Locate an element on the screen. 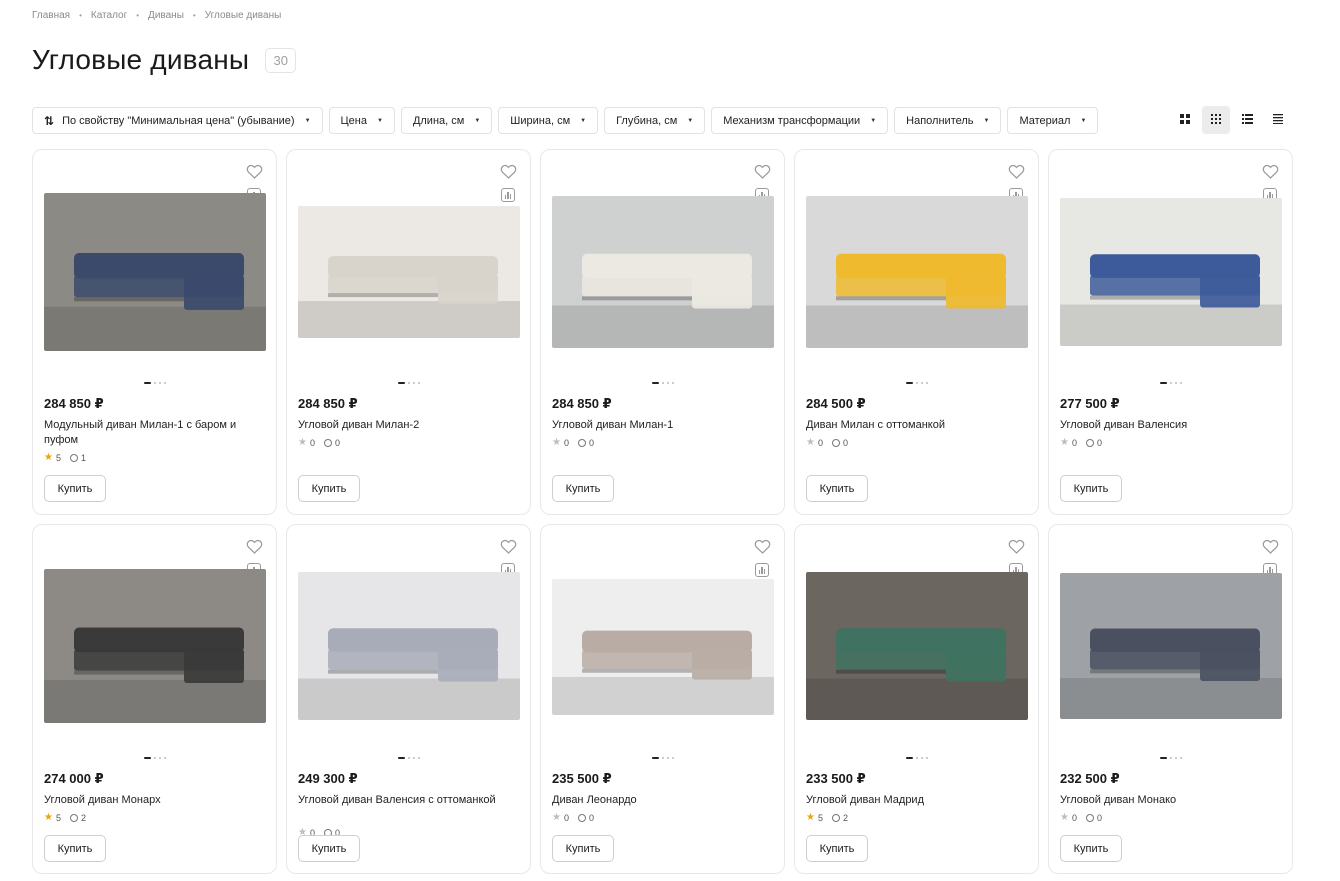 Image resolution: width=1340 pixels, height=881 pixels. product-card: 232 500 ₽ Угловой диван Монако ★ 0 0 Купить is located at coordinates (1170, 699).